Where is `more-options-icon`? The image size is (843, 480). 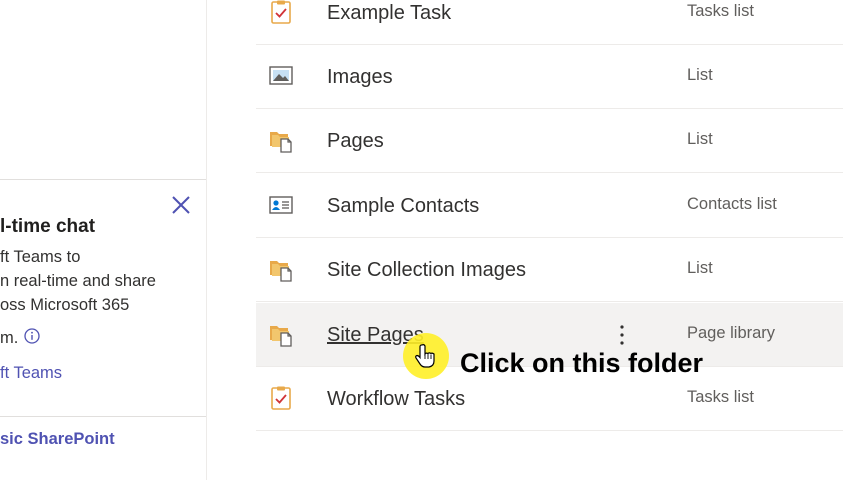 more-options-icon is located at coordinates (622, 335).